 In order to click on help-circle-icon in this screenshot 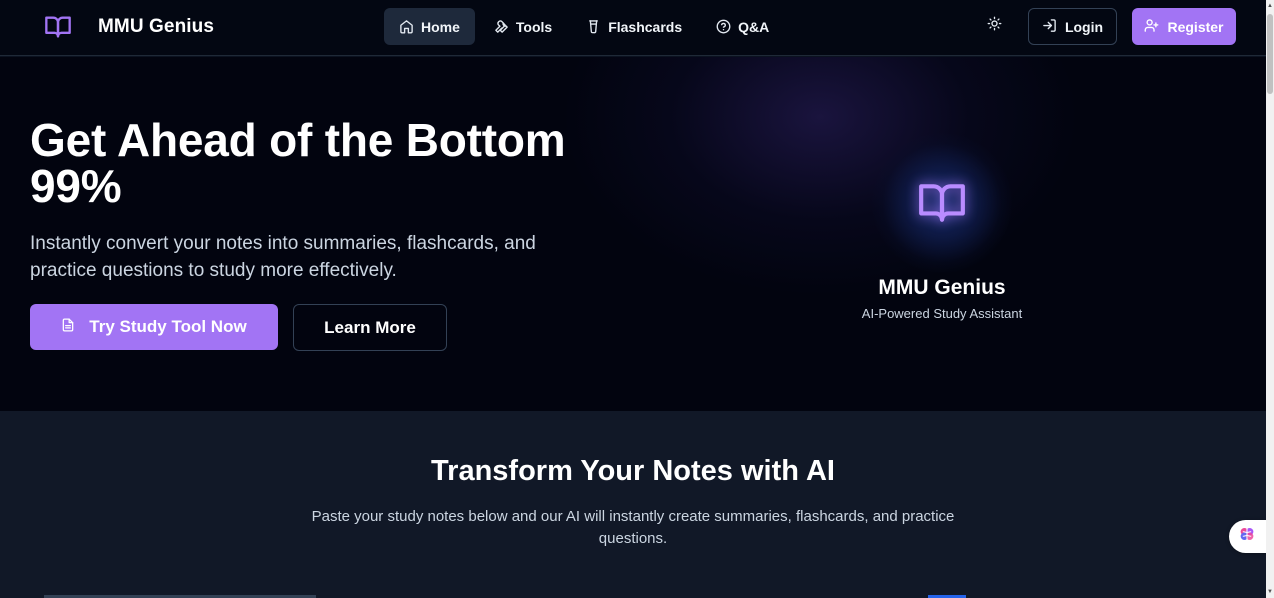, I will do `click(723, 26)`.